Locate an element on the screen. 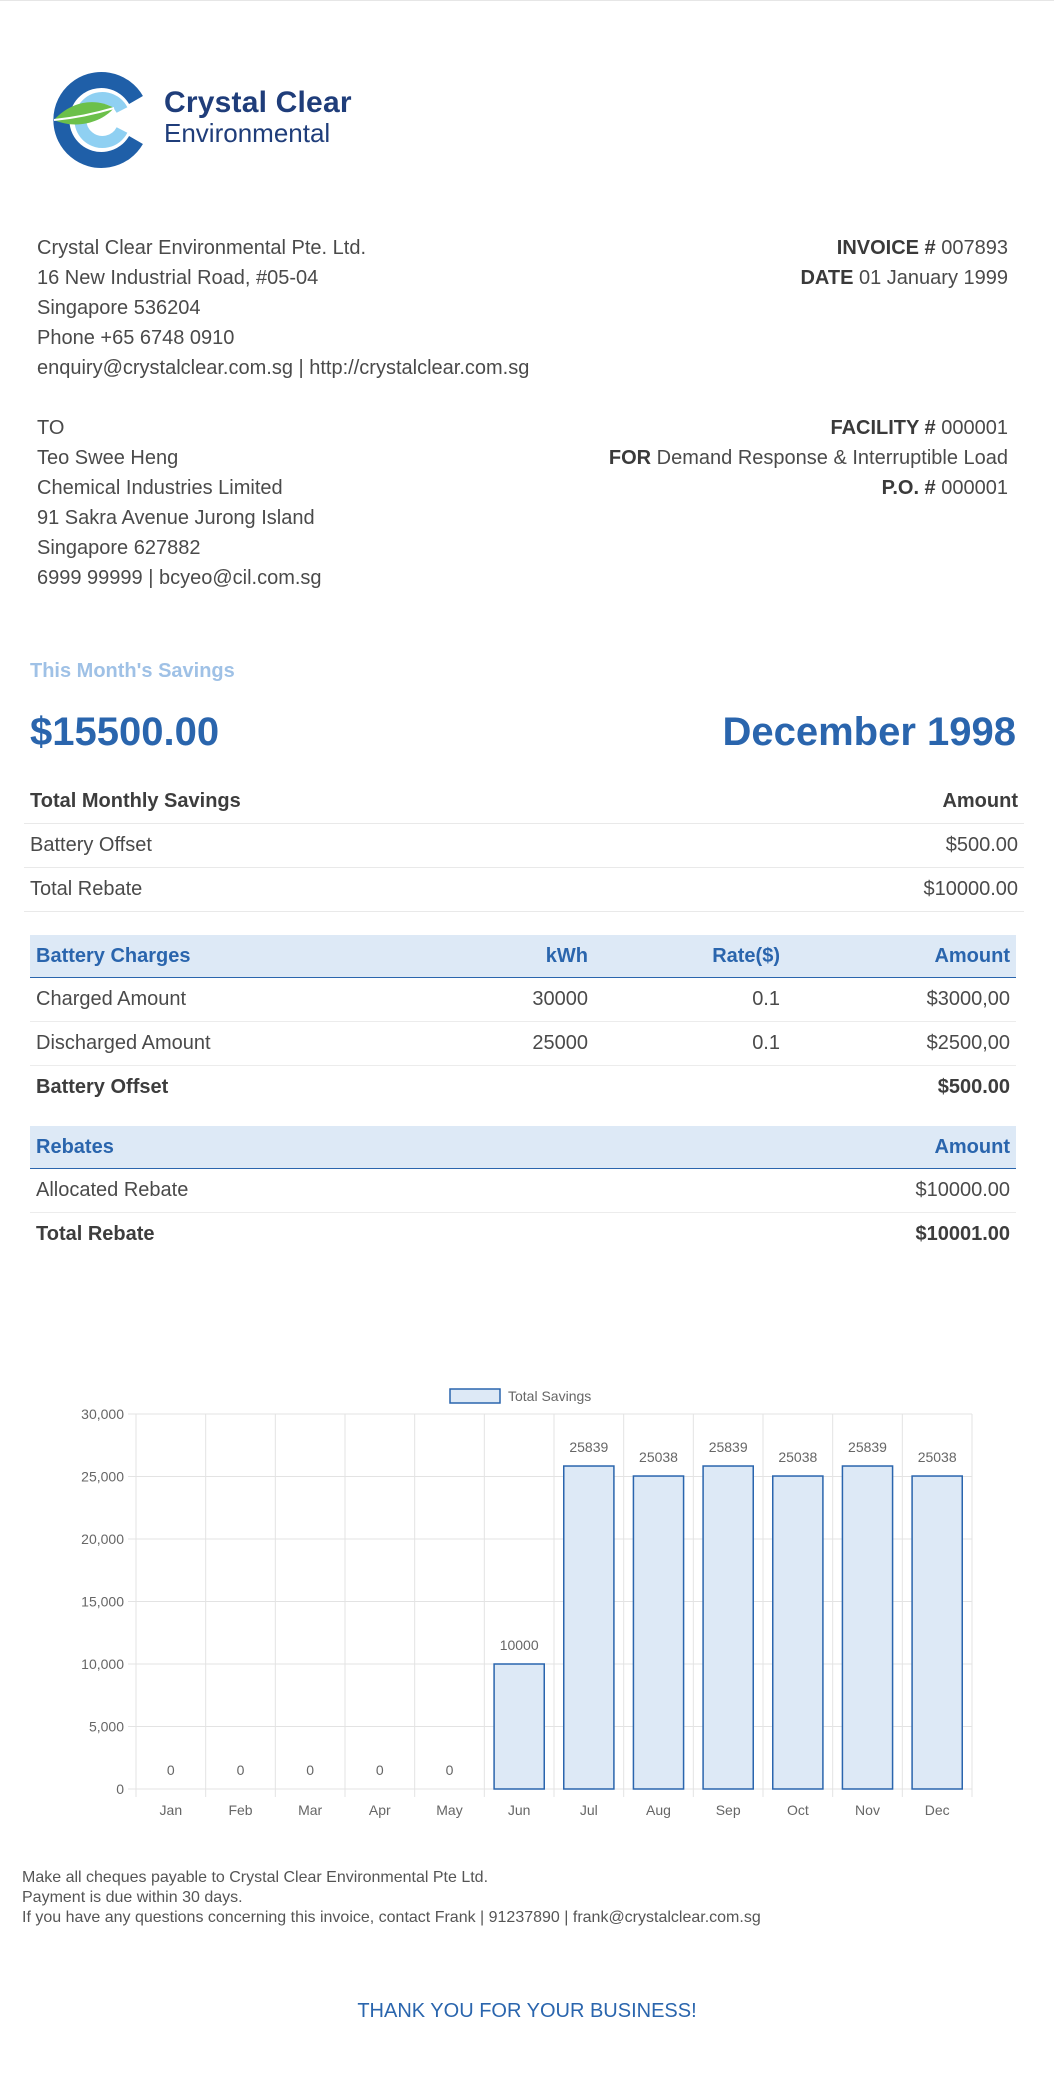 The height and width of the screenshot is (2090, 1054). po-number: 000001 is located at coordinates (974, 488).